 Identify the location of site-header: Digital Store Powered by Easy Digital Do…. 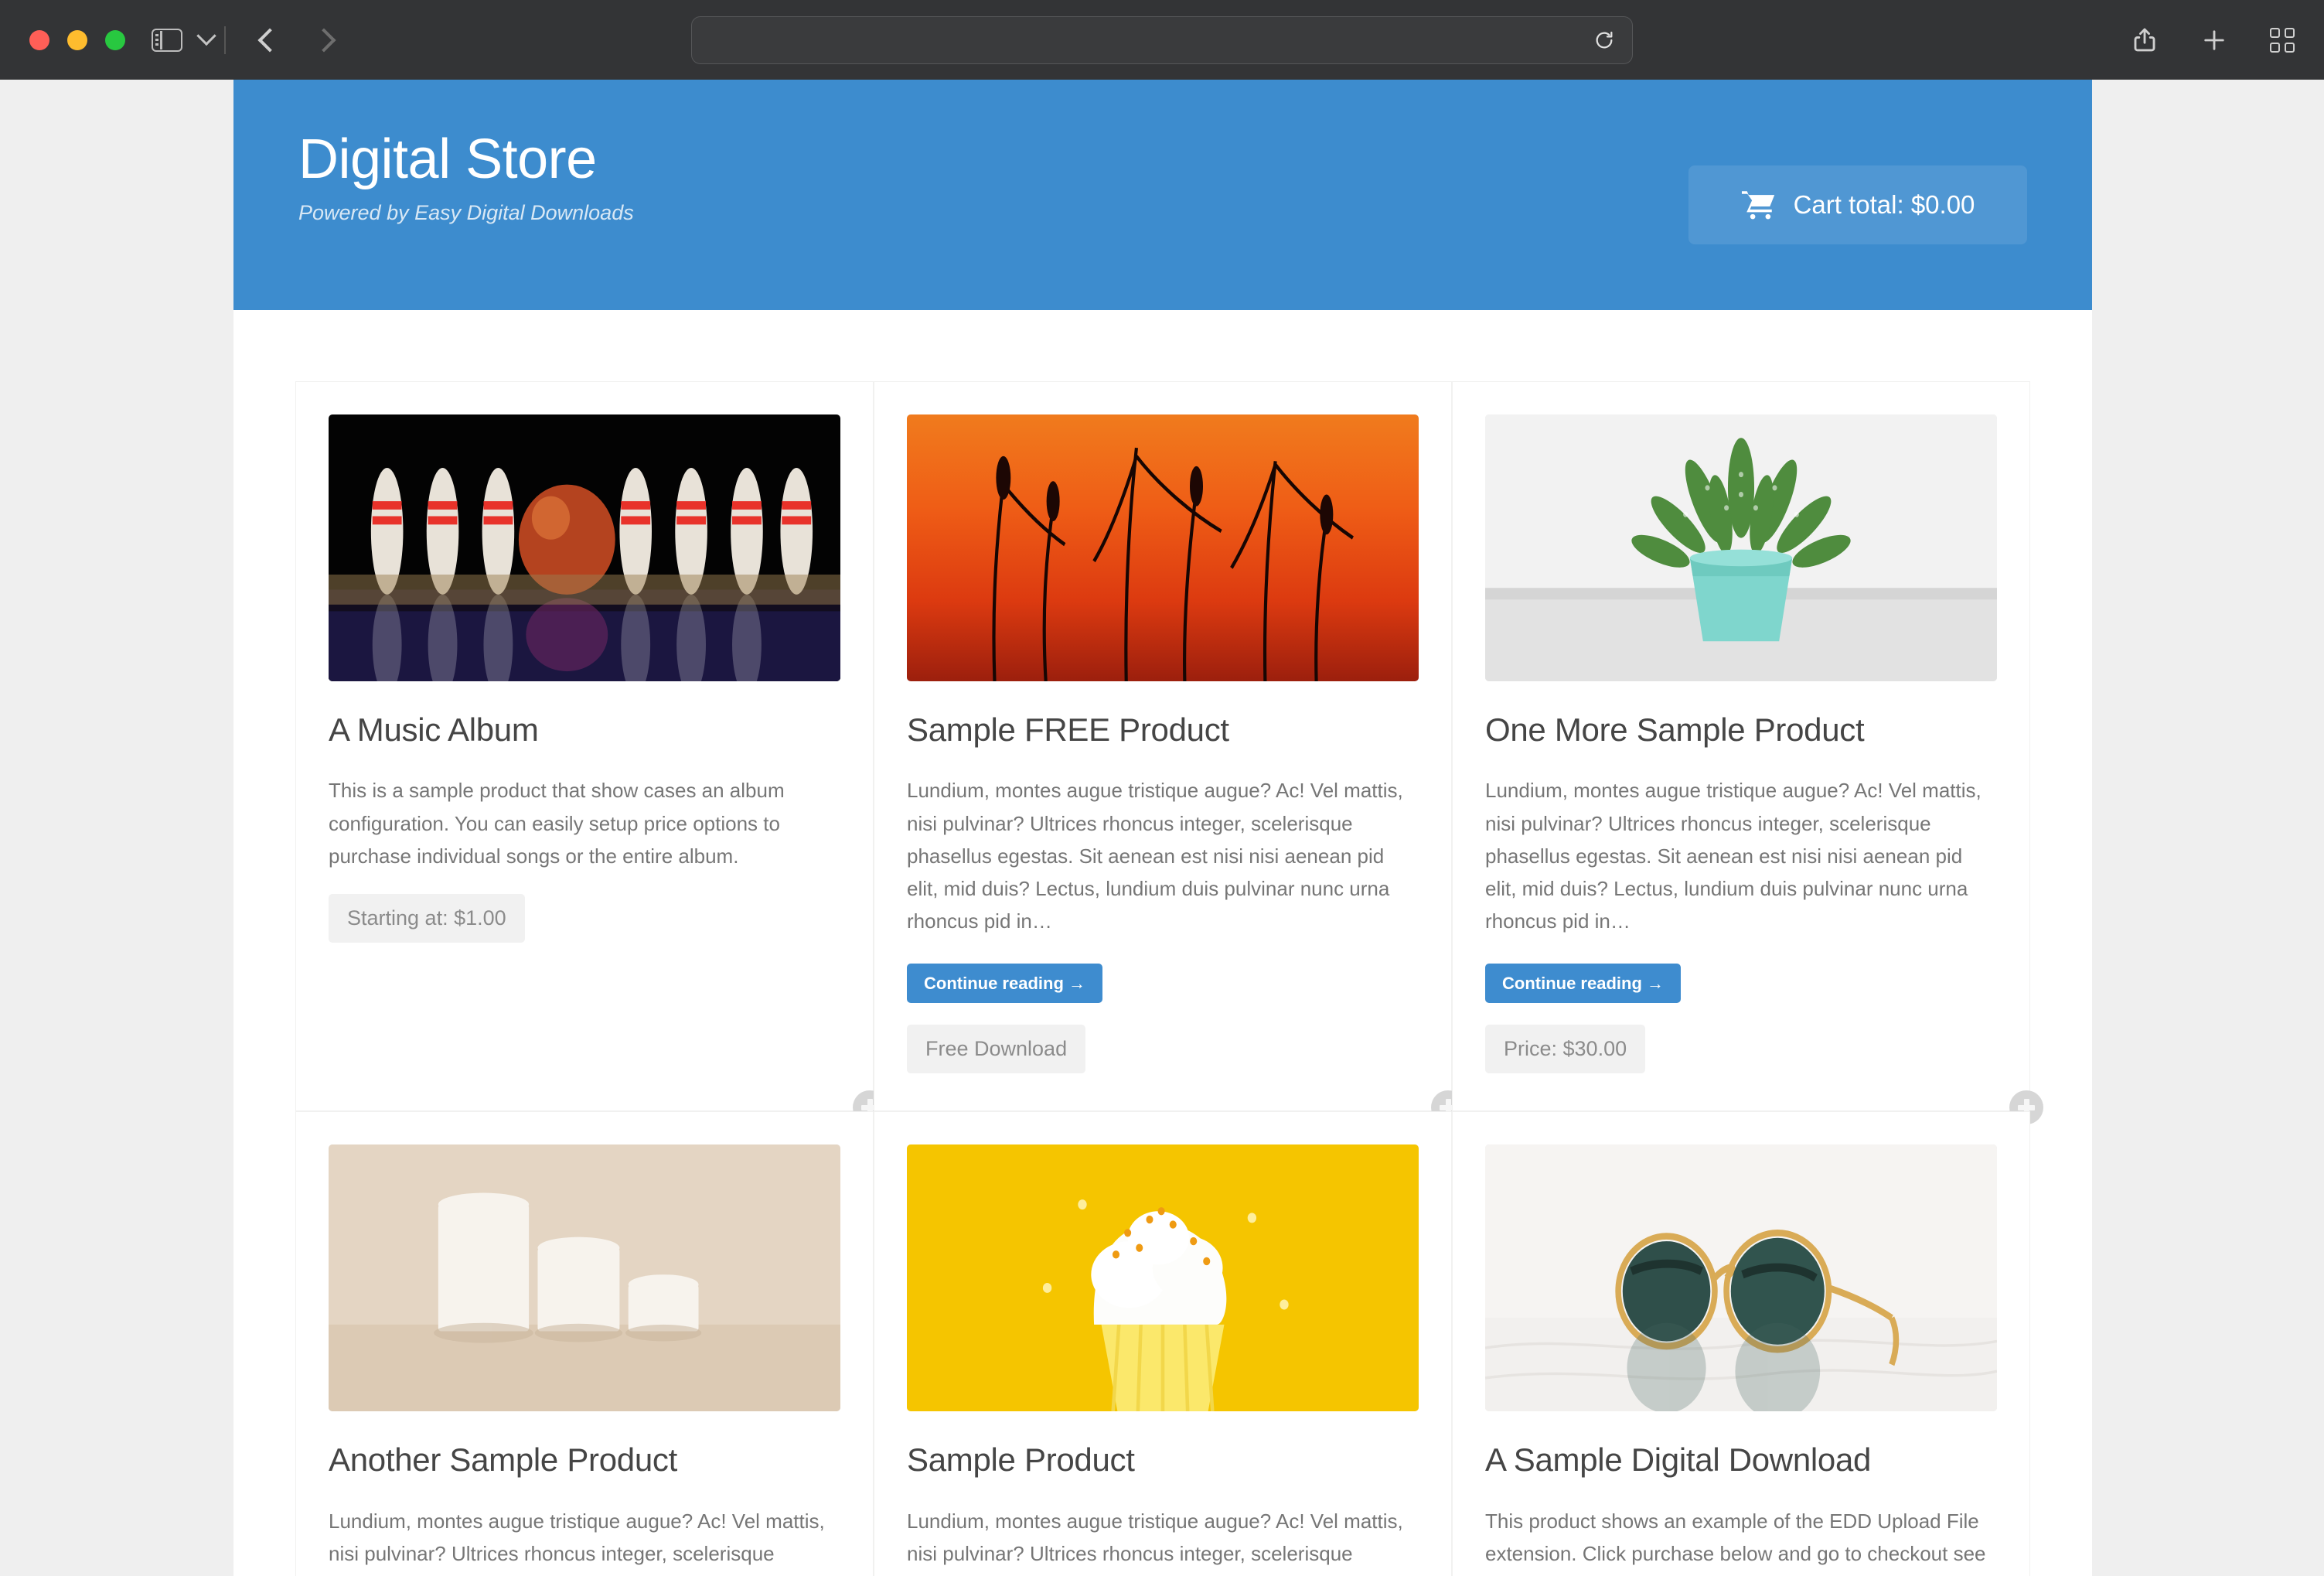
(1162, 195).